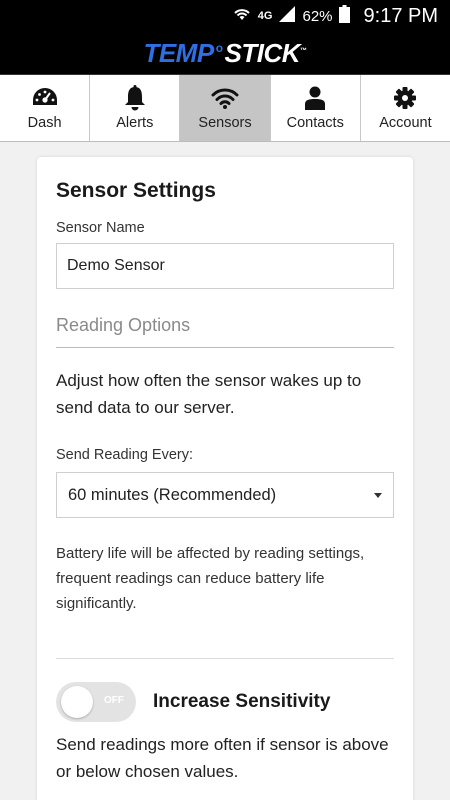 This screenshot has height=800, width=450. What do you see at coordinates (265, 16) in the screenshot?
I see `network-type: 4G` at bounding box center [265, 16].